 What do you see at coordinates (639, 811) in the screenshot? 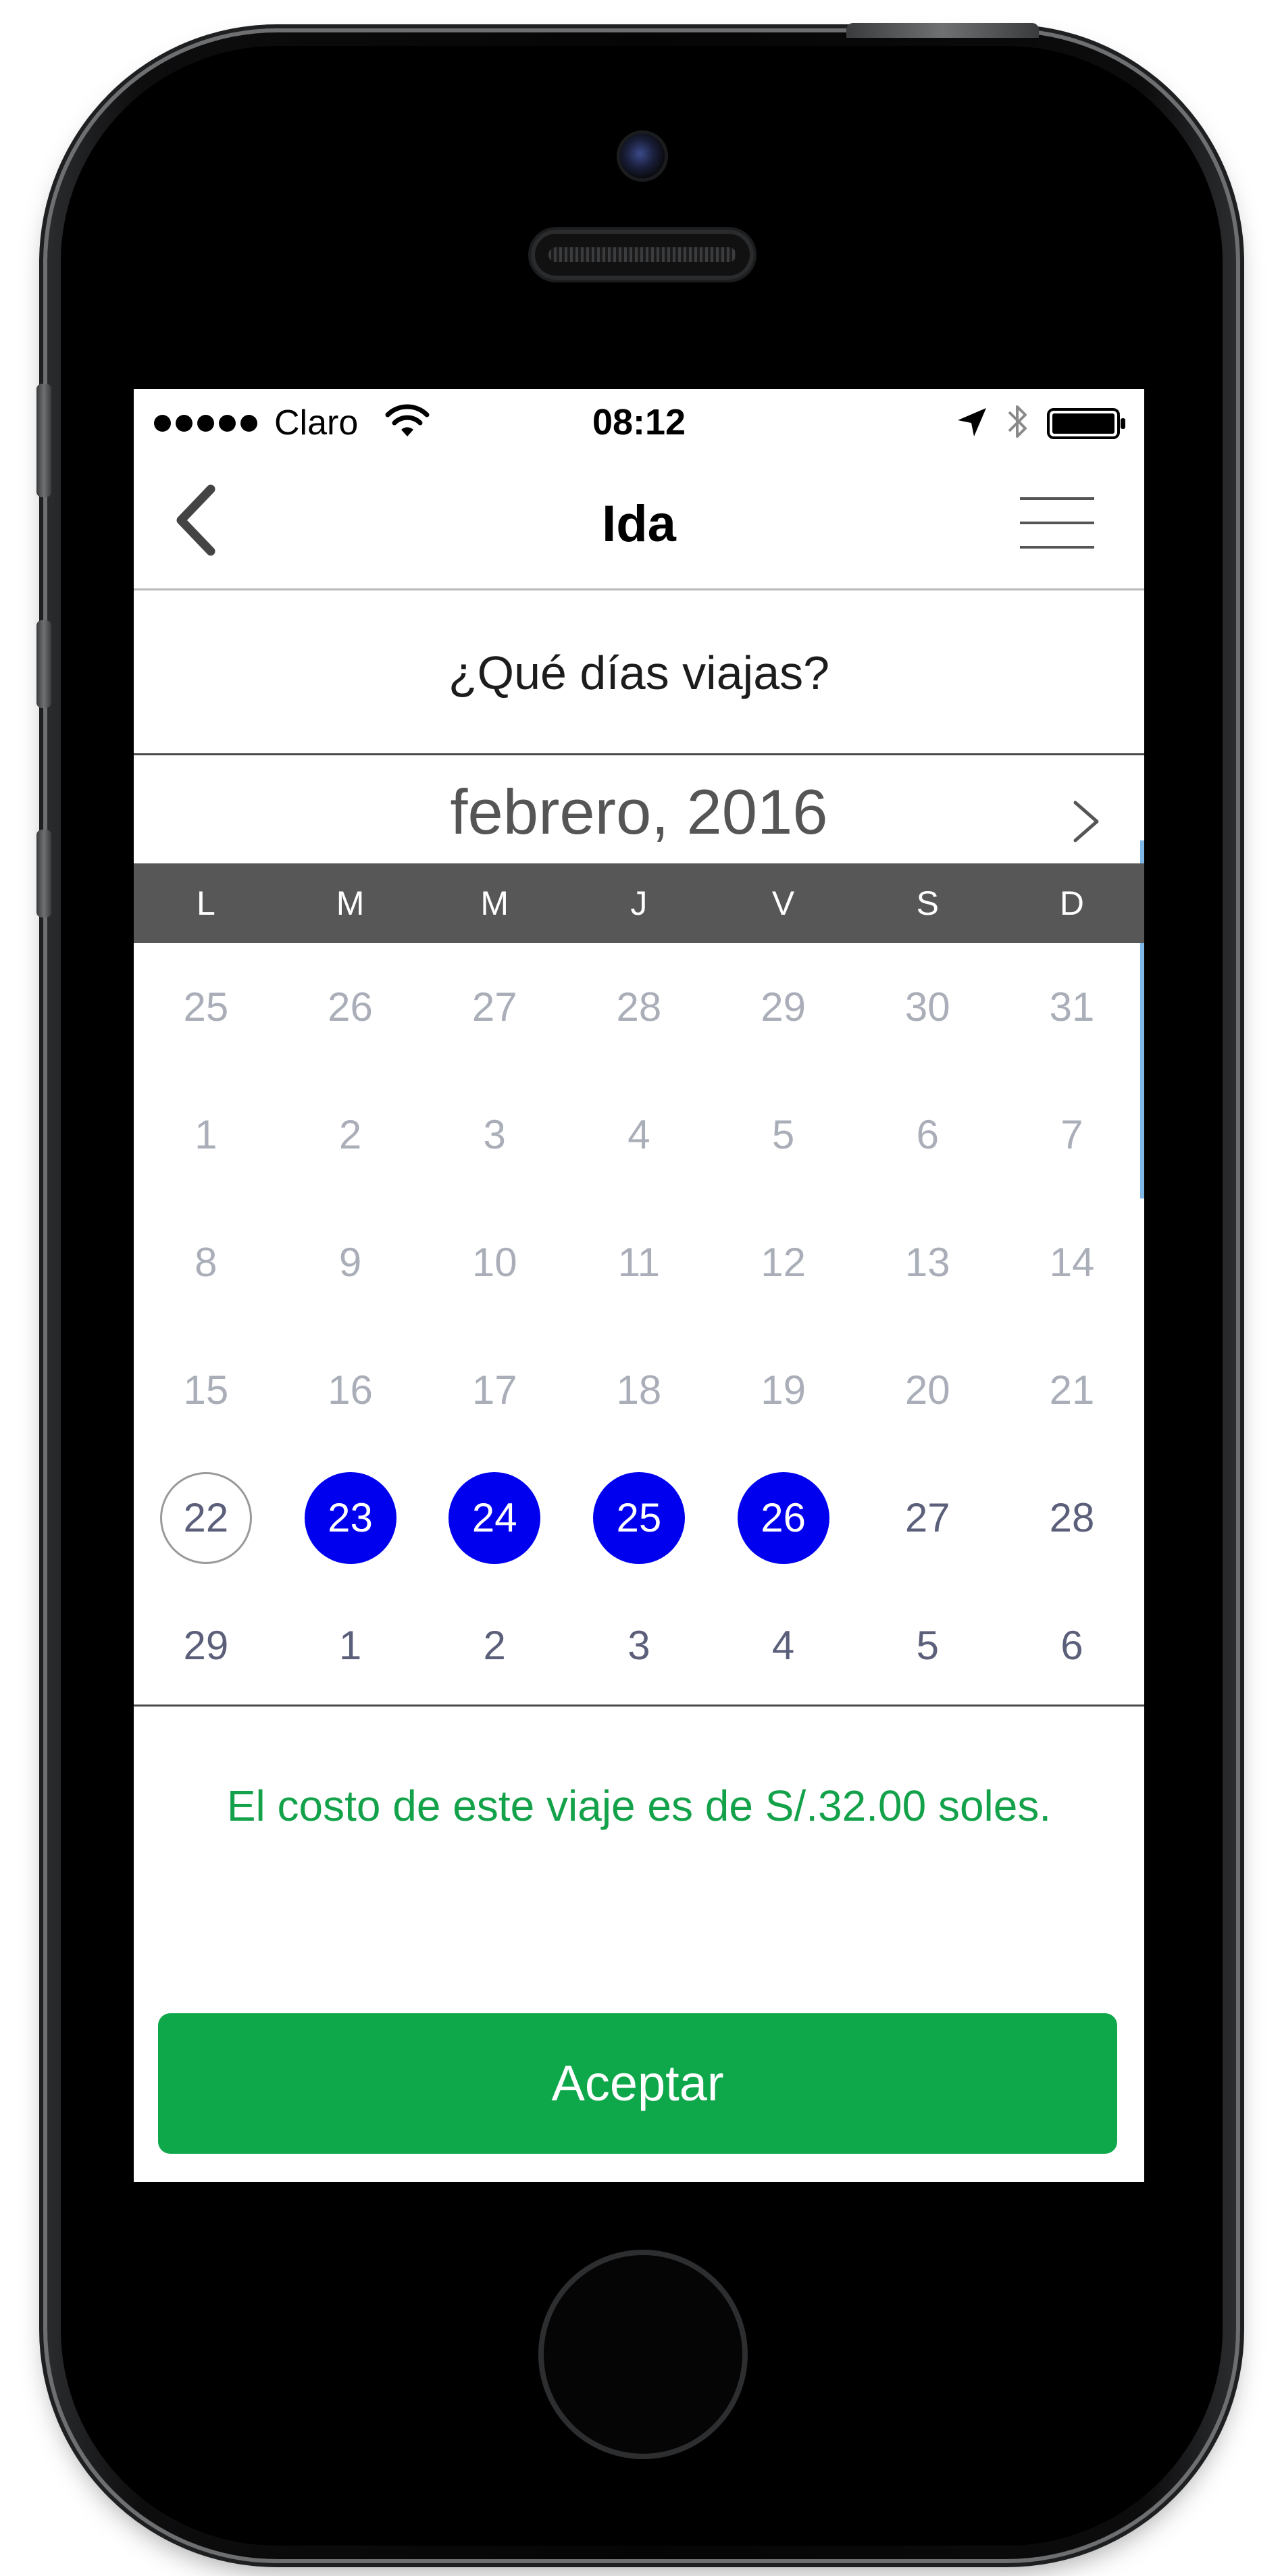
I see `month-label: febrero, 2016` at bounding box center [639, 811].